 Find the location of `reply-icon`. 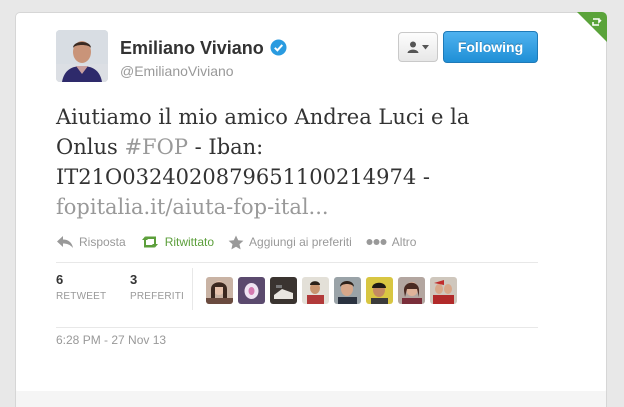

reply-icon is located at coordinates (65, 242).